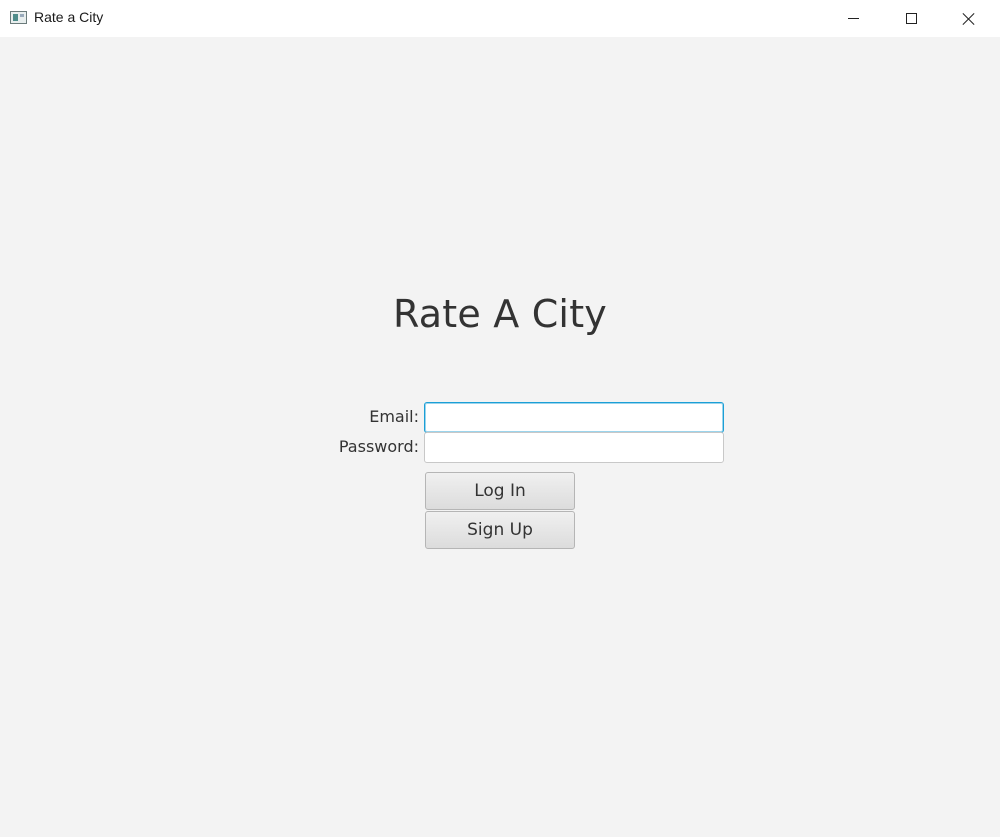 The width and height of the screenshot is (1000, 837). Describe the element at coordinates (574, 417) in the screenshot. I see `email-field` at that location.